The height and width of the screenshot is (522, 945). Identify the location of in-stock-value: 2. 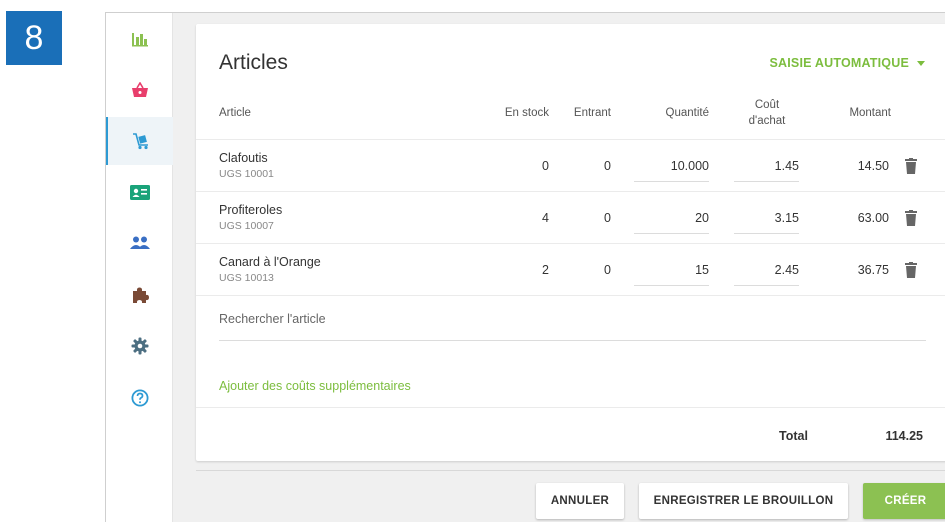
(545, 270).